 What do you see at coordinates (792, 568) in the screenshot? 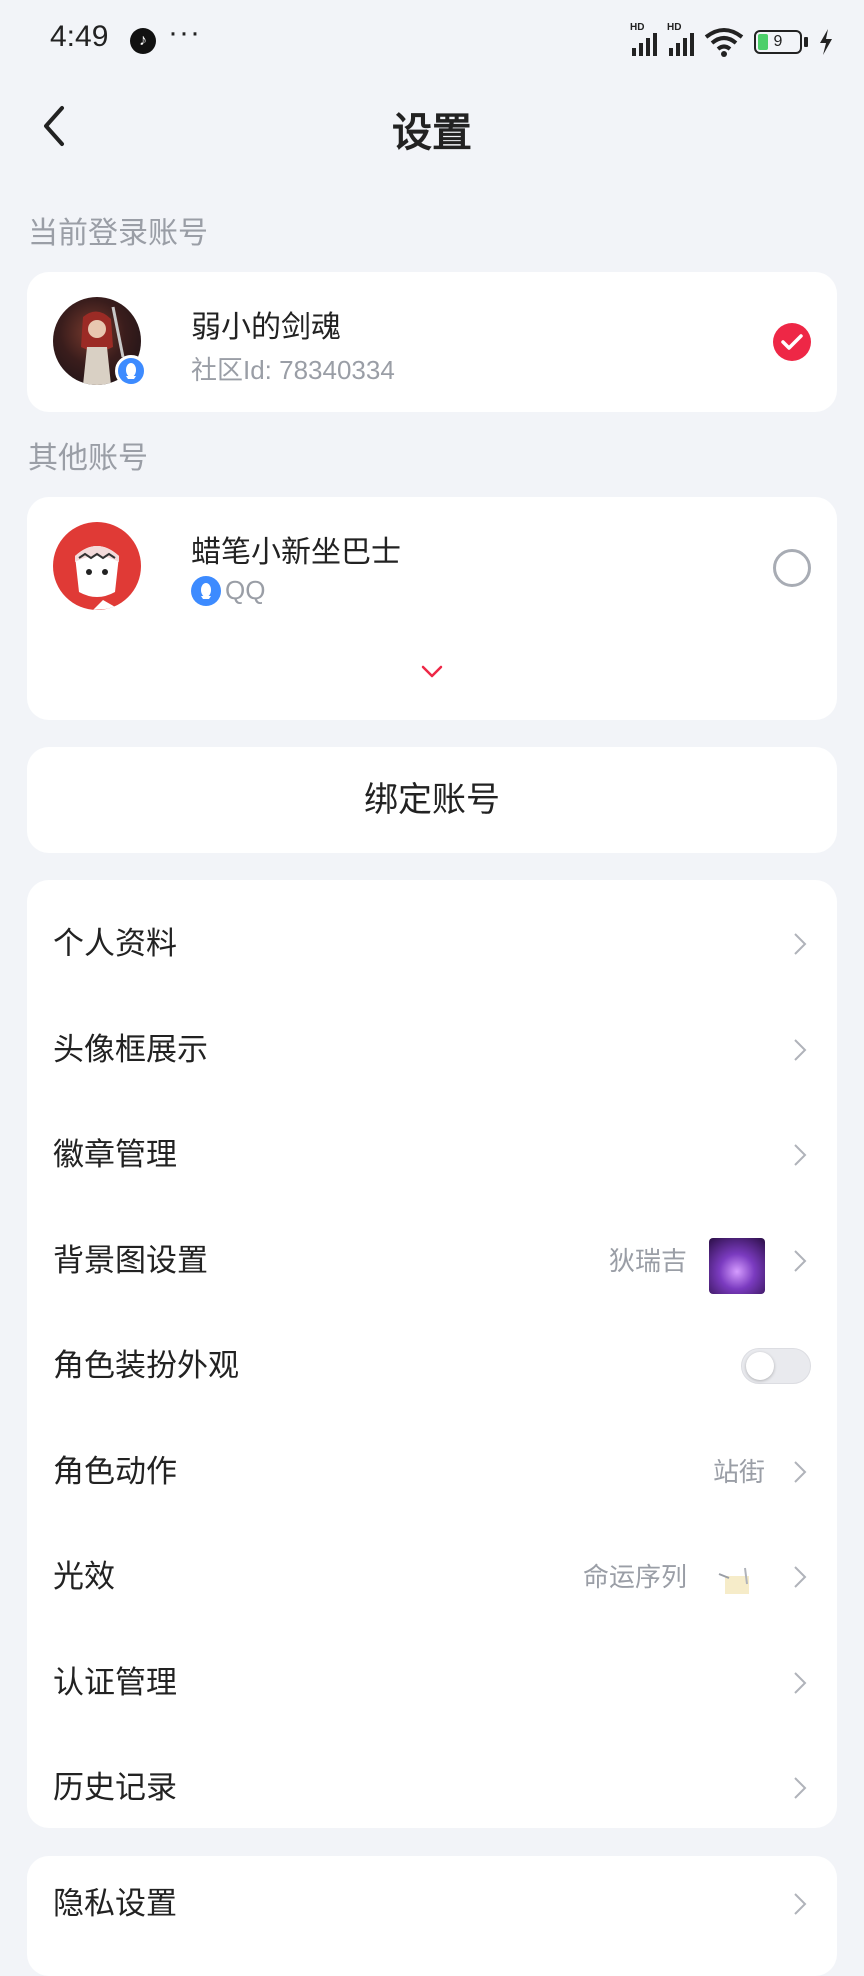
I see `unselected-radio-icon` at bounding box center [792, 568].